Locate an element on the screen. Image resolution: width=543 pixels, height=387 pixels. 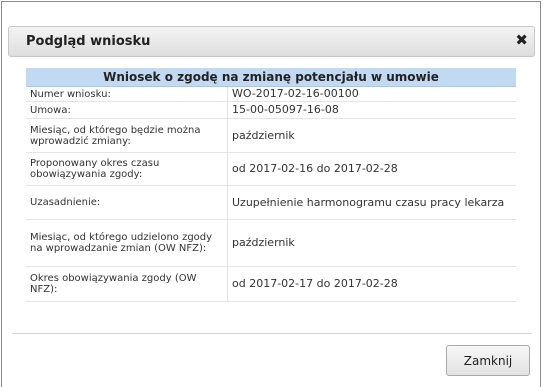
table-row: Numer wniosku: WO-2017-02-16-00100 is located at coordinates (271, 94).